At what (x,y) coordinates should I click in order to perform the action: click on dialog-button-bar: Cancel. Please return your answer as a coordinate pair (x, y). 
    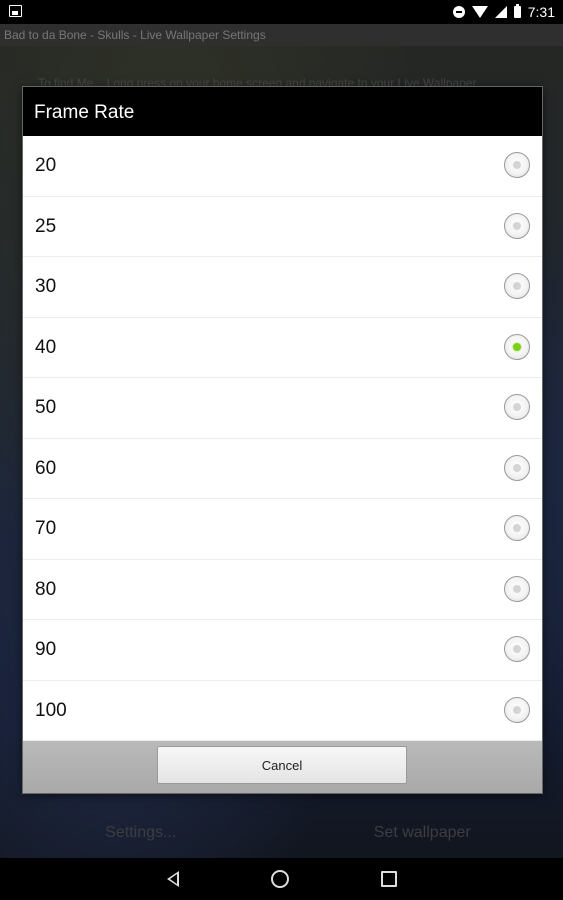
    Looking at the image, I should click on (282, 767).